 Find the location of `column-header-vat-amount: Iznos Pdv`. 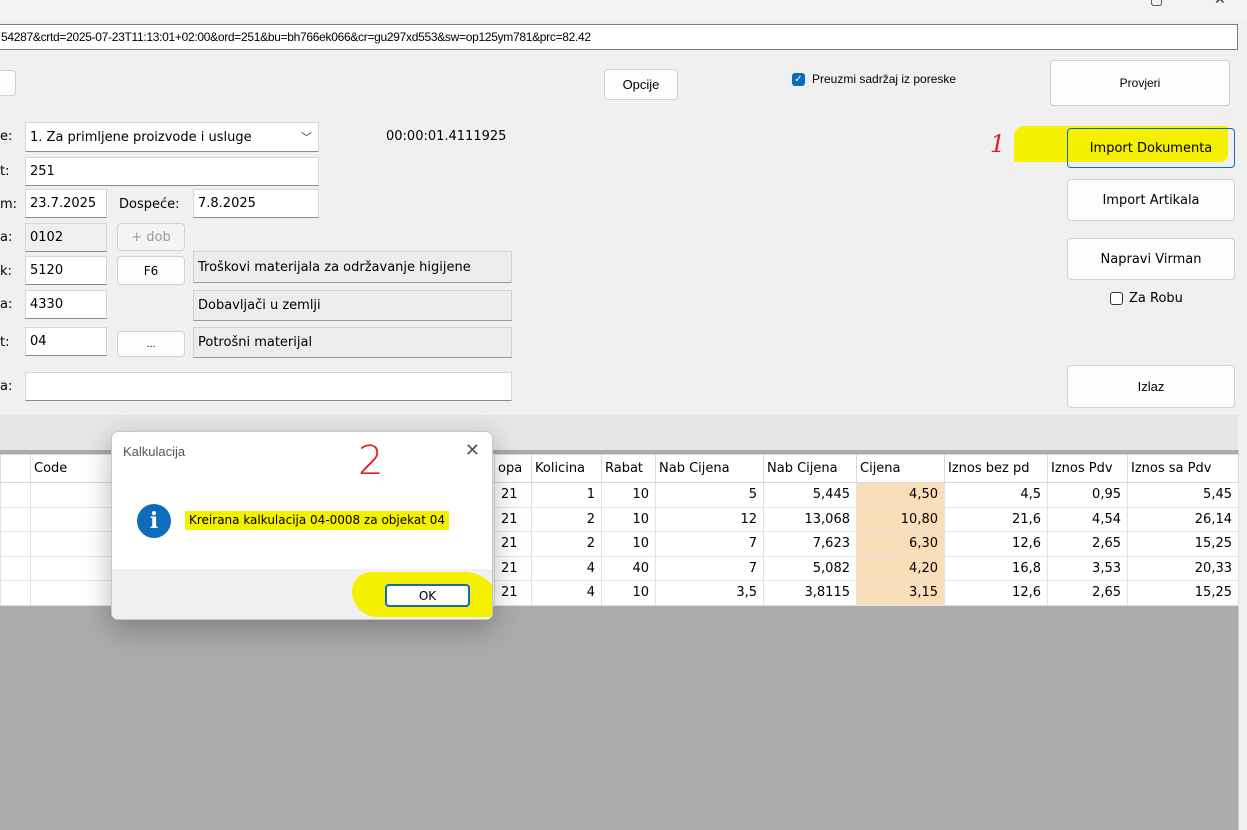

column-header-vat-amount: Iznos Pdv is located at coordinates (1087, 468).